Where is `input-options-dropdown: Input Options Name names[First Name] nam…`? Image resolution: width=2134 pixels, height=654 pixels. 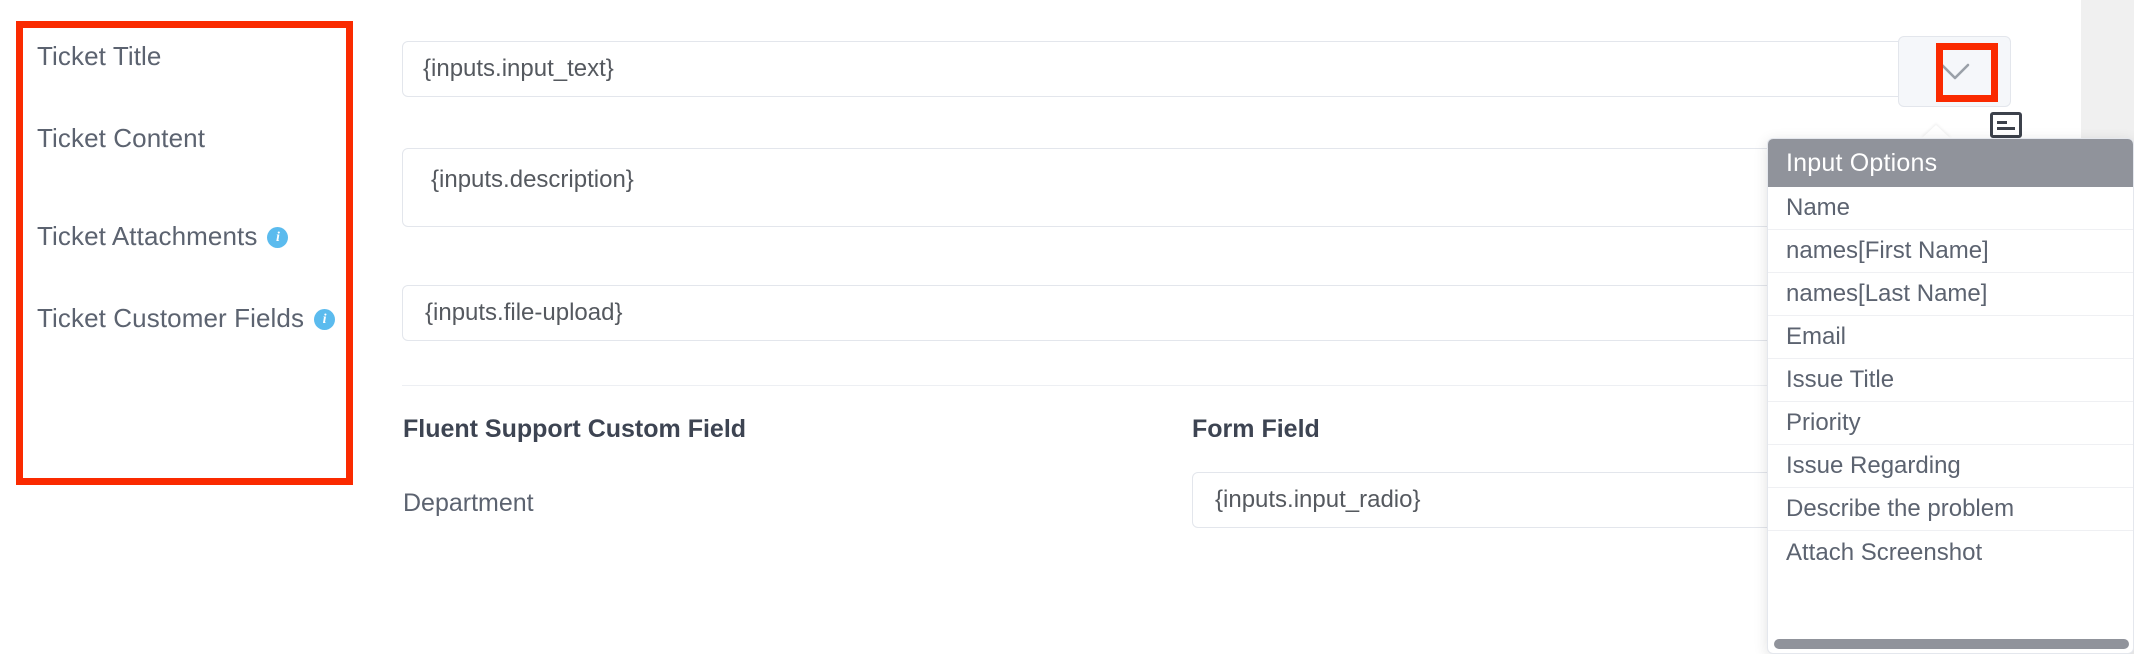
input-options-dropdown: Input Options Name names[First Name] nam… is located at coordinates (1950, 396).